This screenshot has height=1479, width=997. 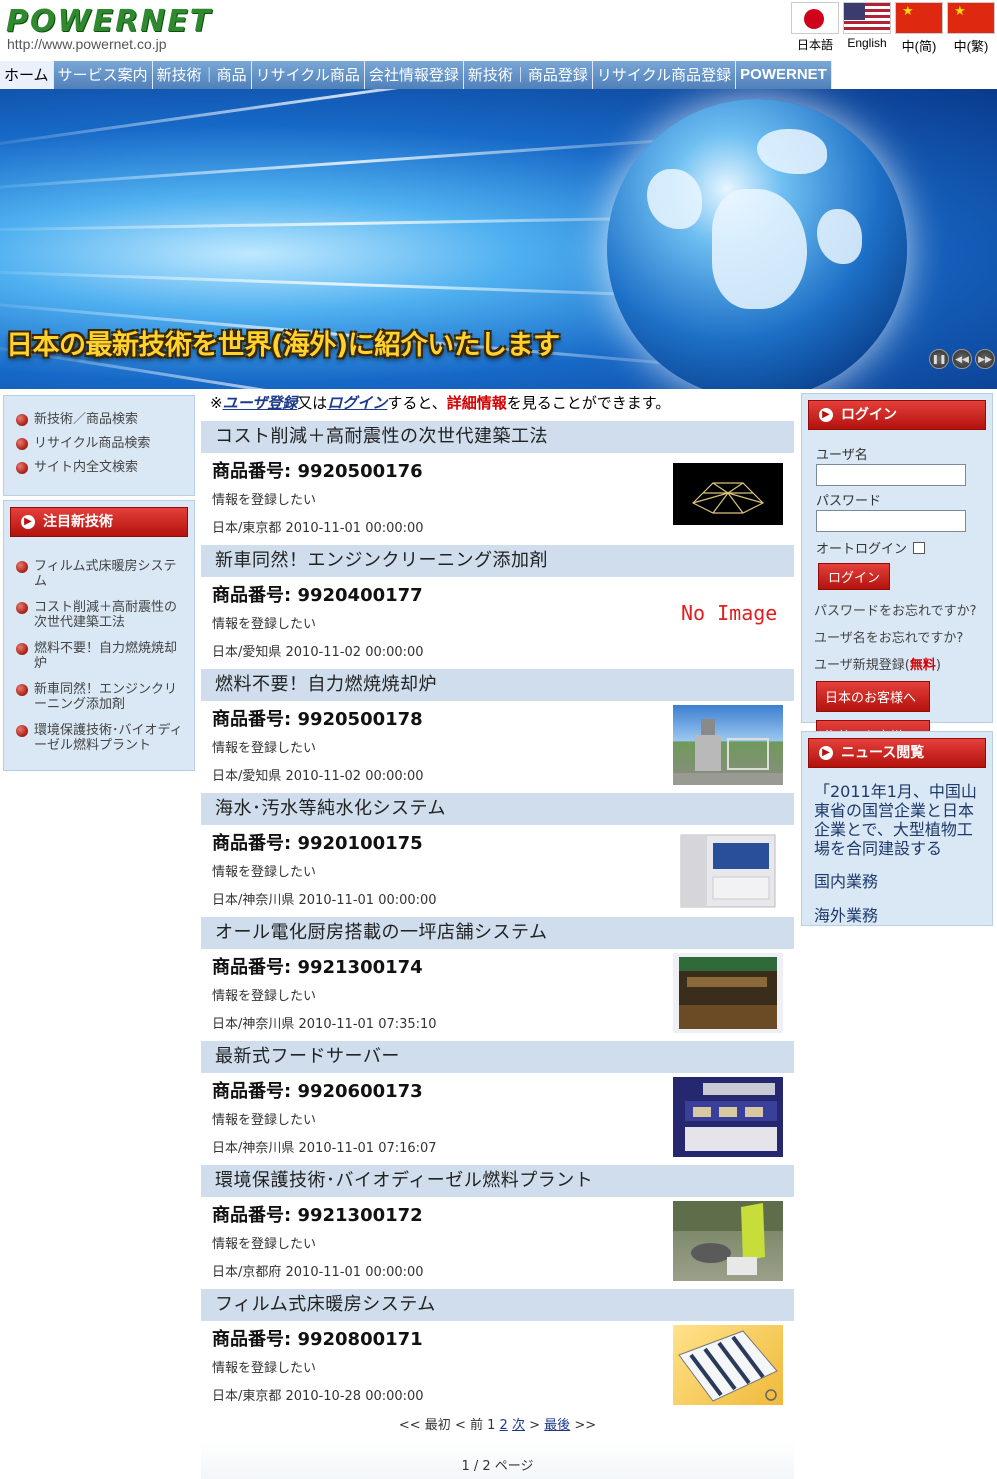 What do you see at coordinates (897, 820) in the screenshot?
I see `news-headline: 「2011年1月、中国山東省の国営企業と日本企業とで、大型植物工場を合同建設する` at bounding box center [897, 820].